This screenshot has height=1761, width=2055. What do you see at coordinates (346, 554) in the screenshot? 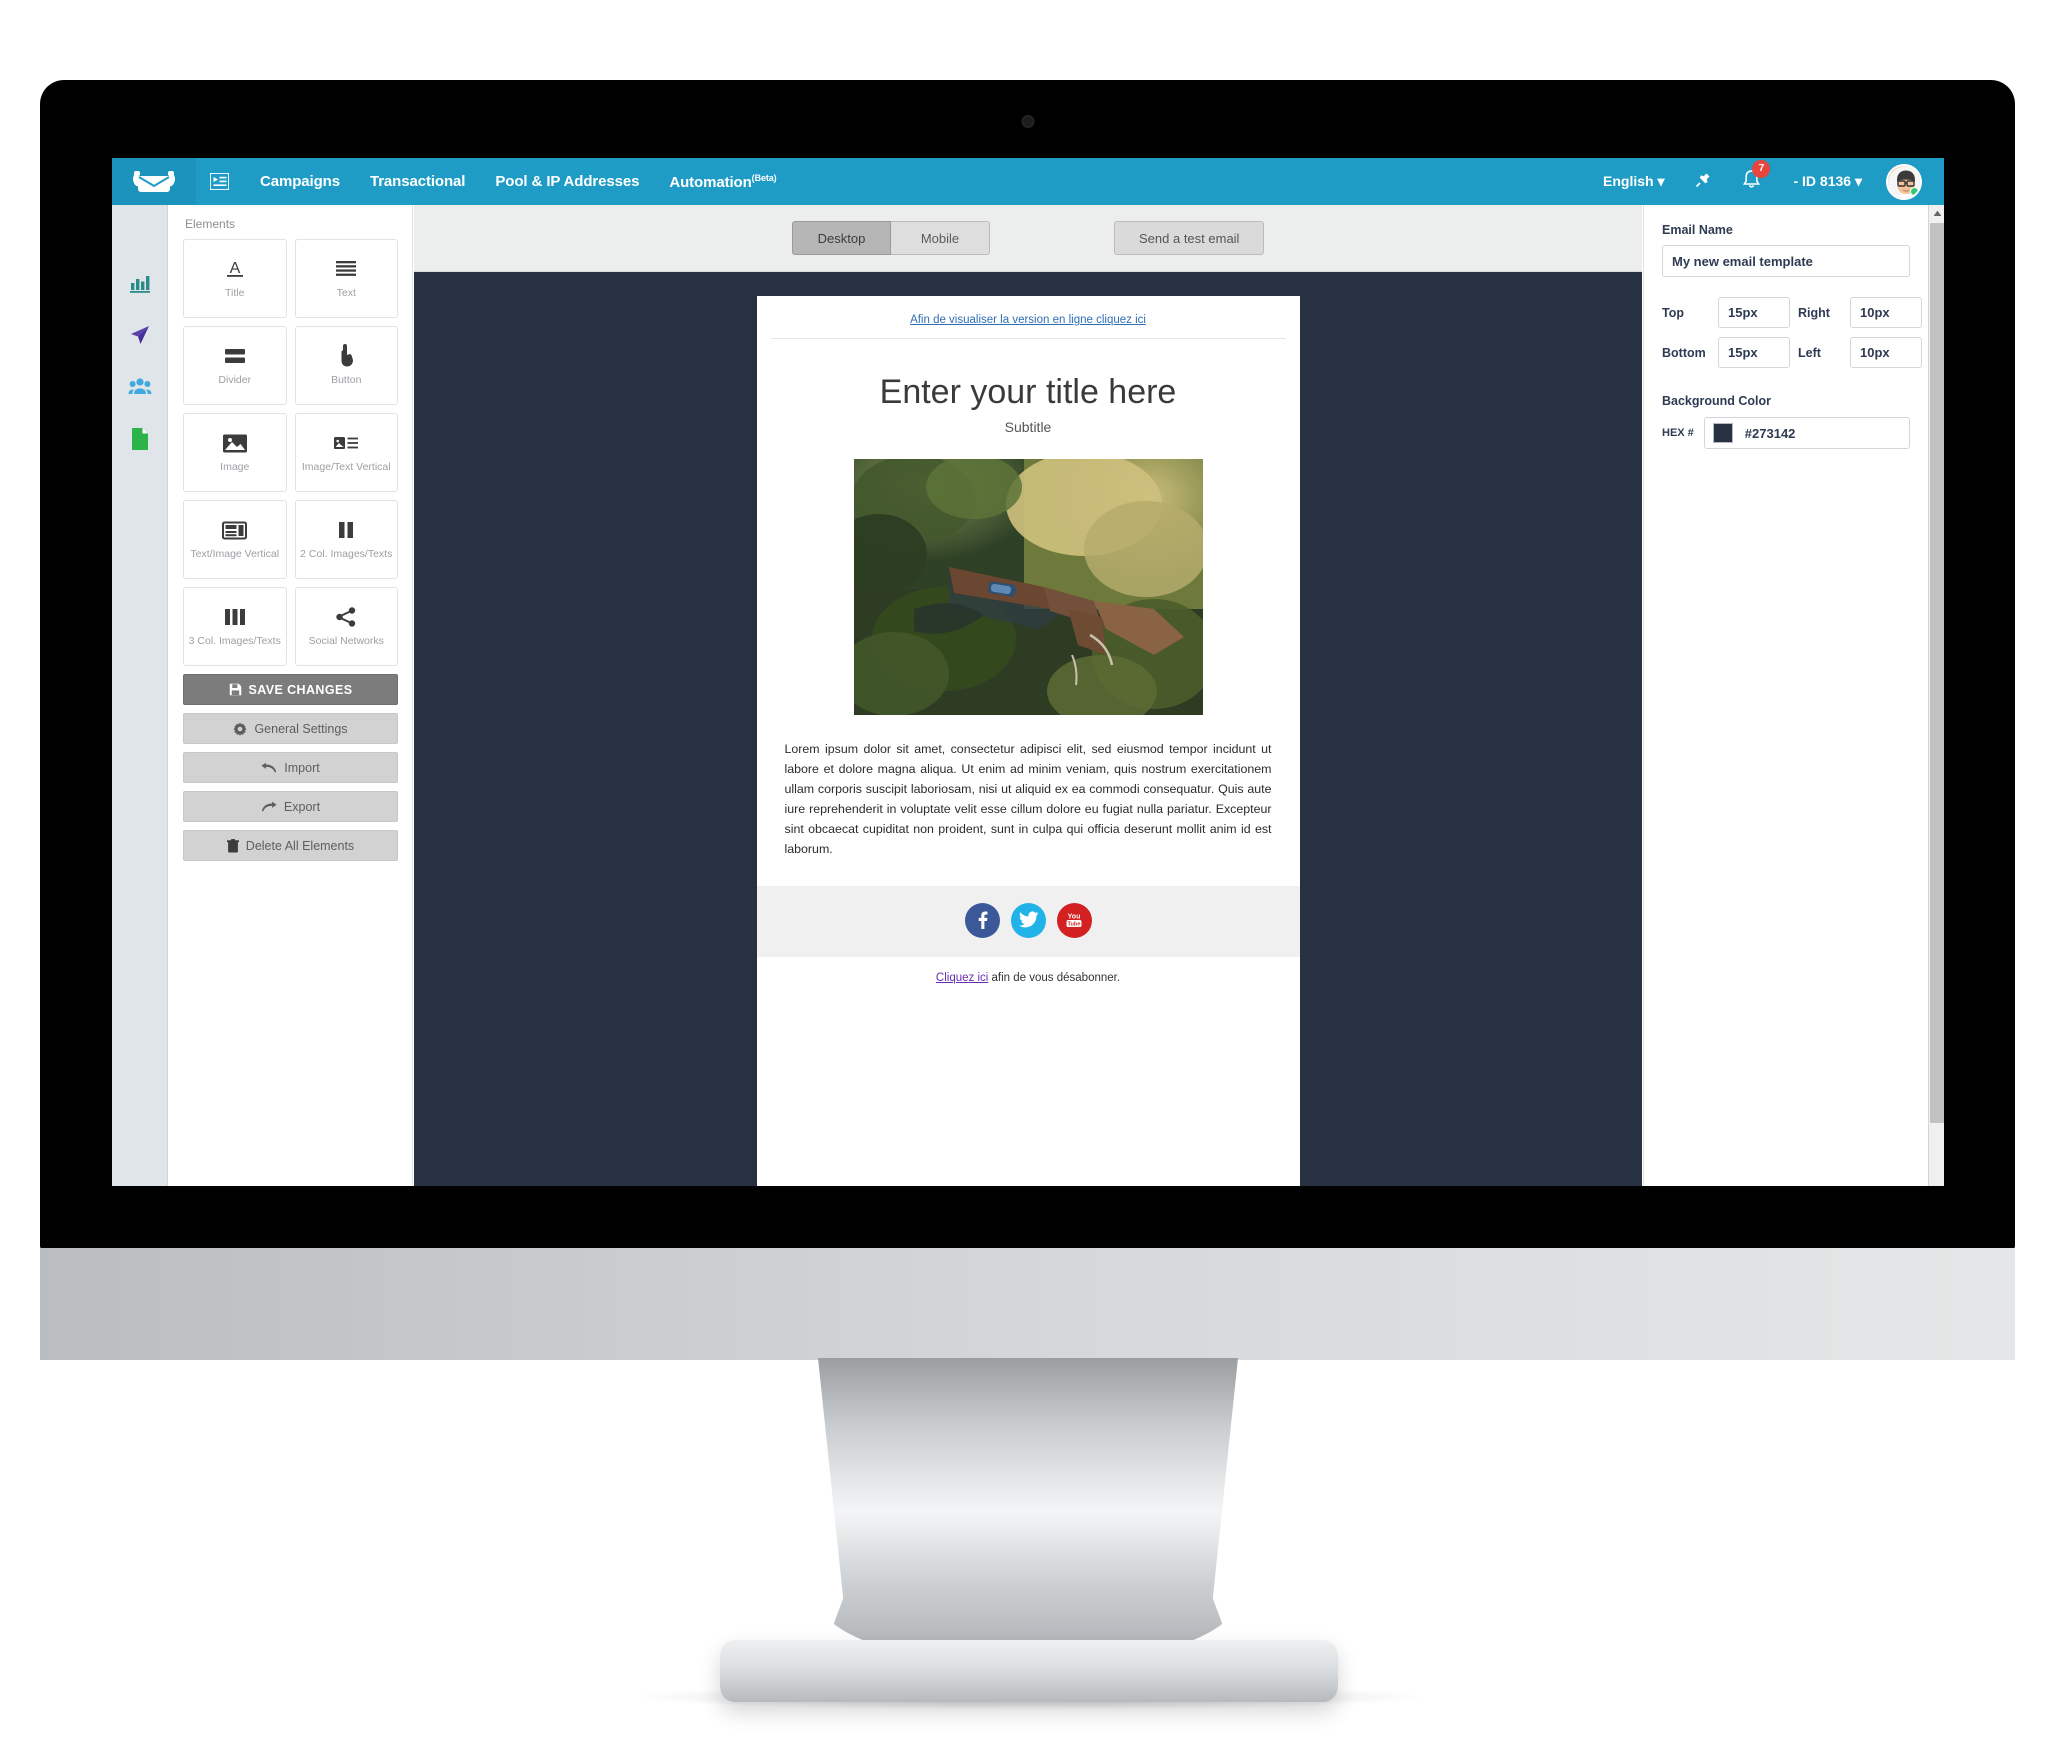
I see `element-card-2col-images-texts-label: 2 Col. Images/Texts` at bounding box center [346, 554].